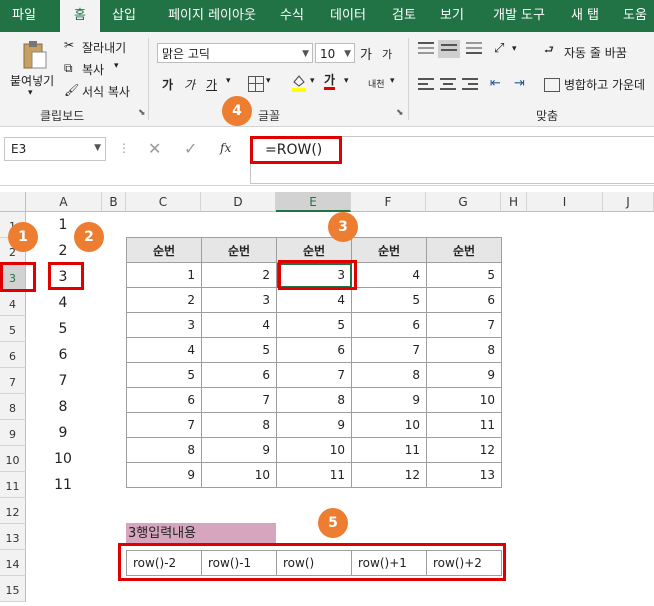  Describe the element at coordinates (55, 149) in the screenshot. I see `name-box: E3 ▼` at that location.